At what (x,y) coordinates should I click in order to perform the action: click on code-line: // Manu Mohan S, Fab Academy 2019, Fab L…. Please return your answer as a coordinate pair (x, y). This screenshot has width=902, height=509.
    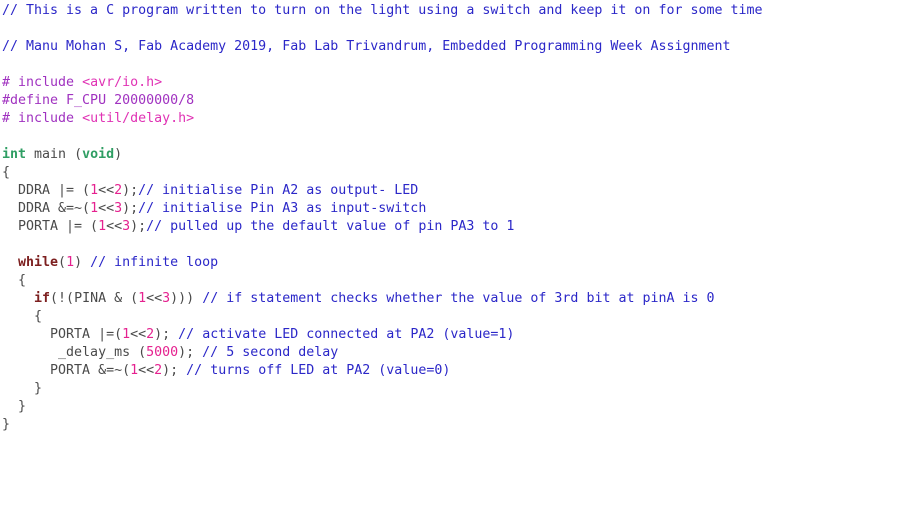
    Looking at the image, I should click on (452, 47).